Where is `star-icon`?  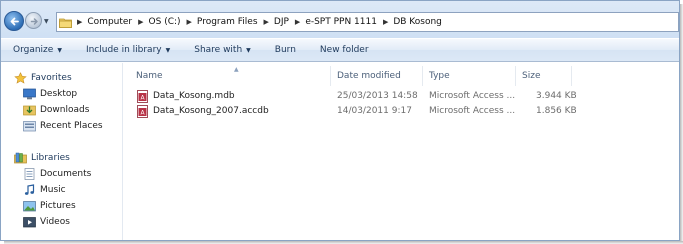
star-icon is located at coordinates (20, 78).